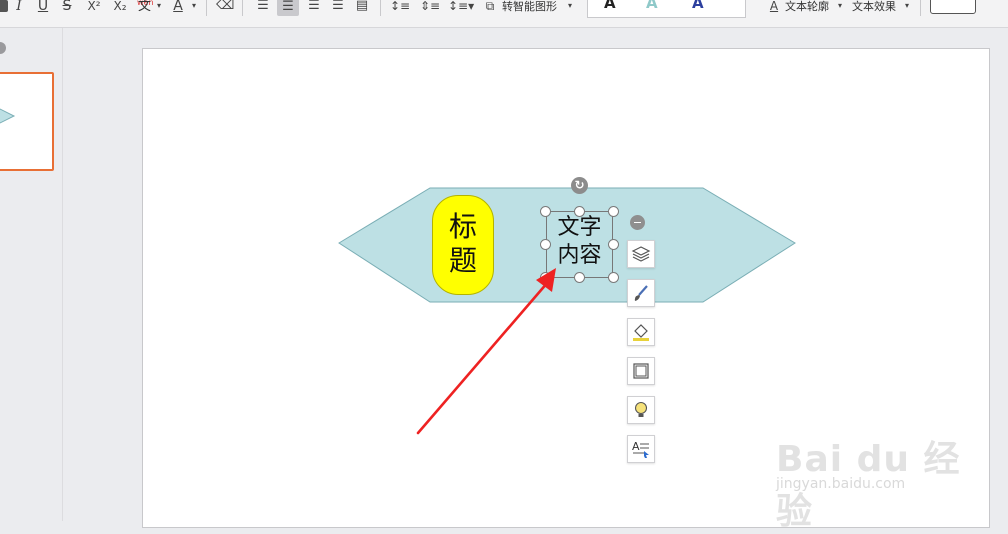 The image size is (1008, 534). What do you see at coordinates (610, 6) in the screenshot?
I see `style-sample-black-icon: A` at bounding box center [610, 6].